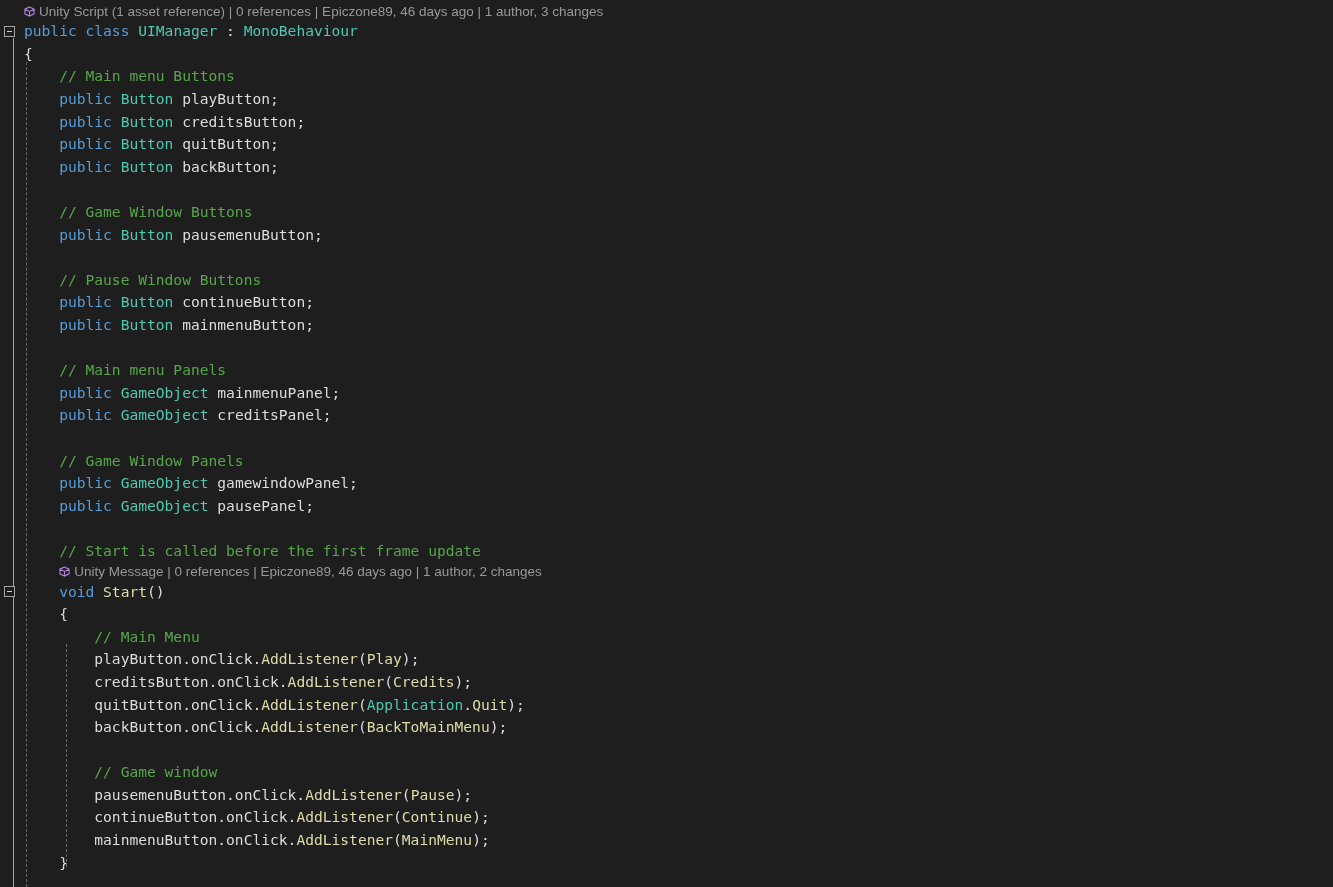 This screenshot has width=1333, height=887. Describe the element at coordinates (63, 862) in the screenshot. I see `code-line: }` at that location.